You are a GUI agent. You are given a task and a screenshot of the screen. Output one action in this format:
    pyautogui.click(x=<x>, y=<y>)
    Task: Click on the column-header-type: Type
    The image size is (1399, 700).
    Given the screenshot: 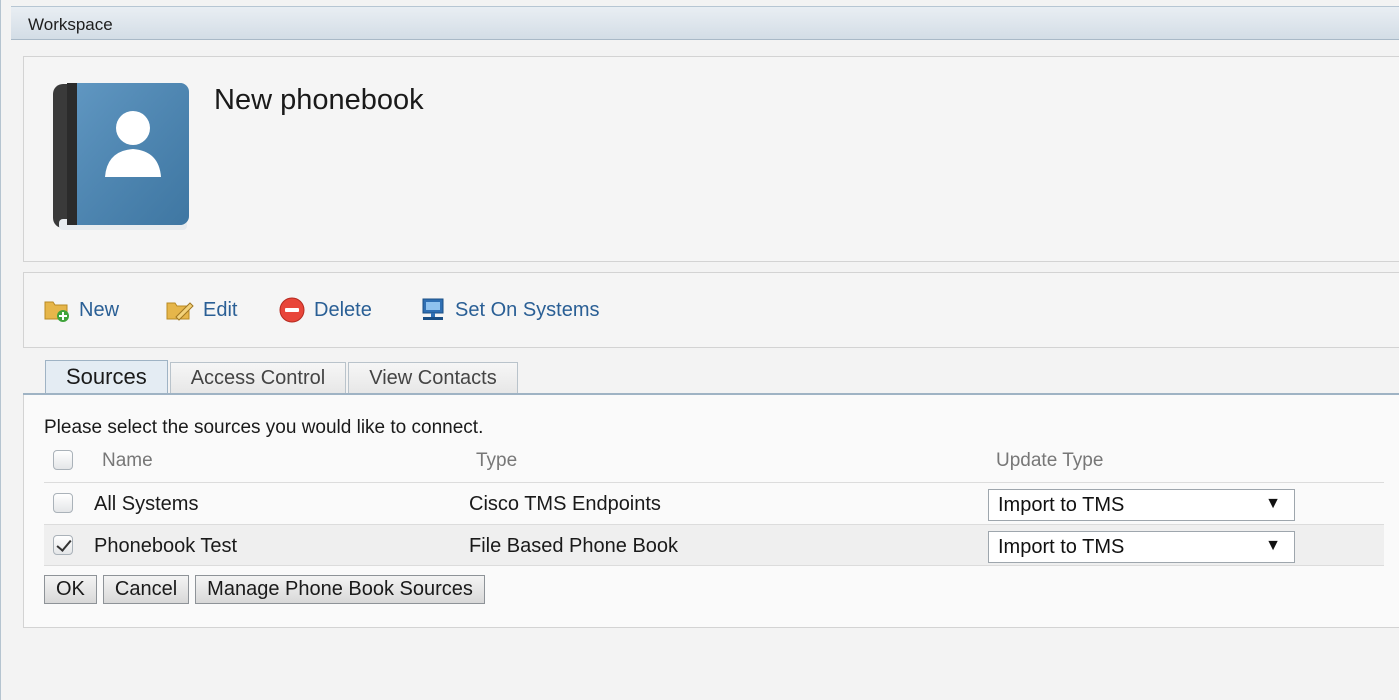 What is the action you would take?
    pyautogui.click(x=497, y=460)
    